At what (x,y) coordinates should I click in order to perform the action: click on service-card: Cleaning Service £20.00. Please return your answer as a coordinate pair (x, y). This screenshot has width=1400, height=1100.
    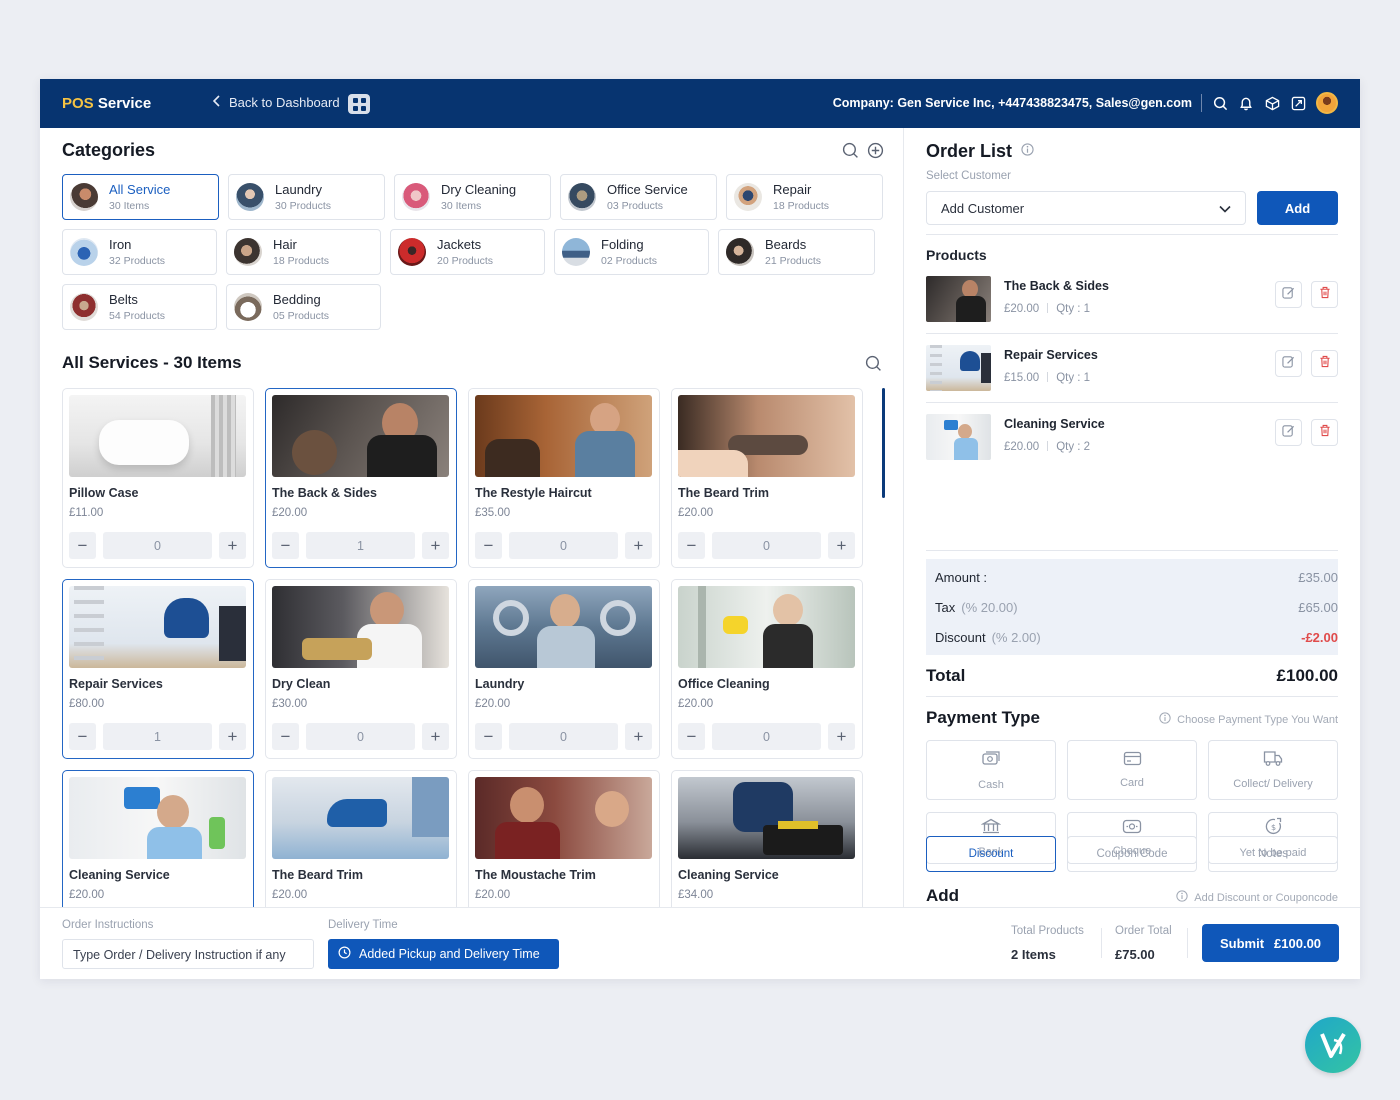
    Looking at the image, I should click on (158, 838).